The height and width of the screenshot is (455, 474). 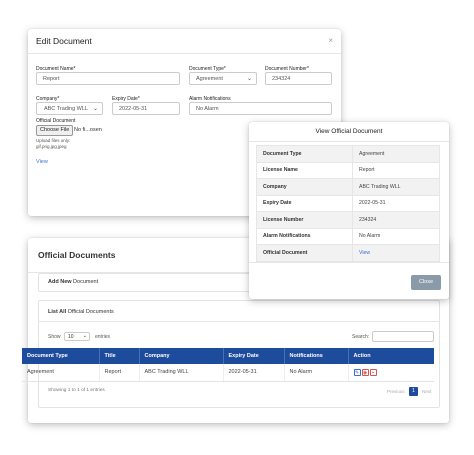 What do you see at coordinates (77, 336) in the screenshot?
I see `entries-select: 10 ⌄` at bounding box center [77, 336].